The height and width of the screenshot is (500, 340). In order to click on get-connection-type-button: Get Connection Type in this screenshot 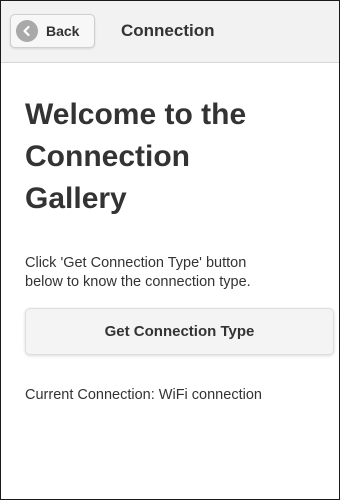, I will do `click(179, 331)`.